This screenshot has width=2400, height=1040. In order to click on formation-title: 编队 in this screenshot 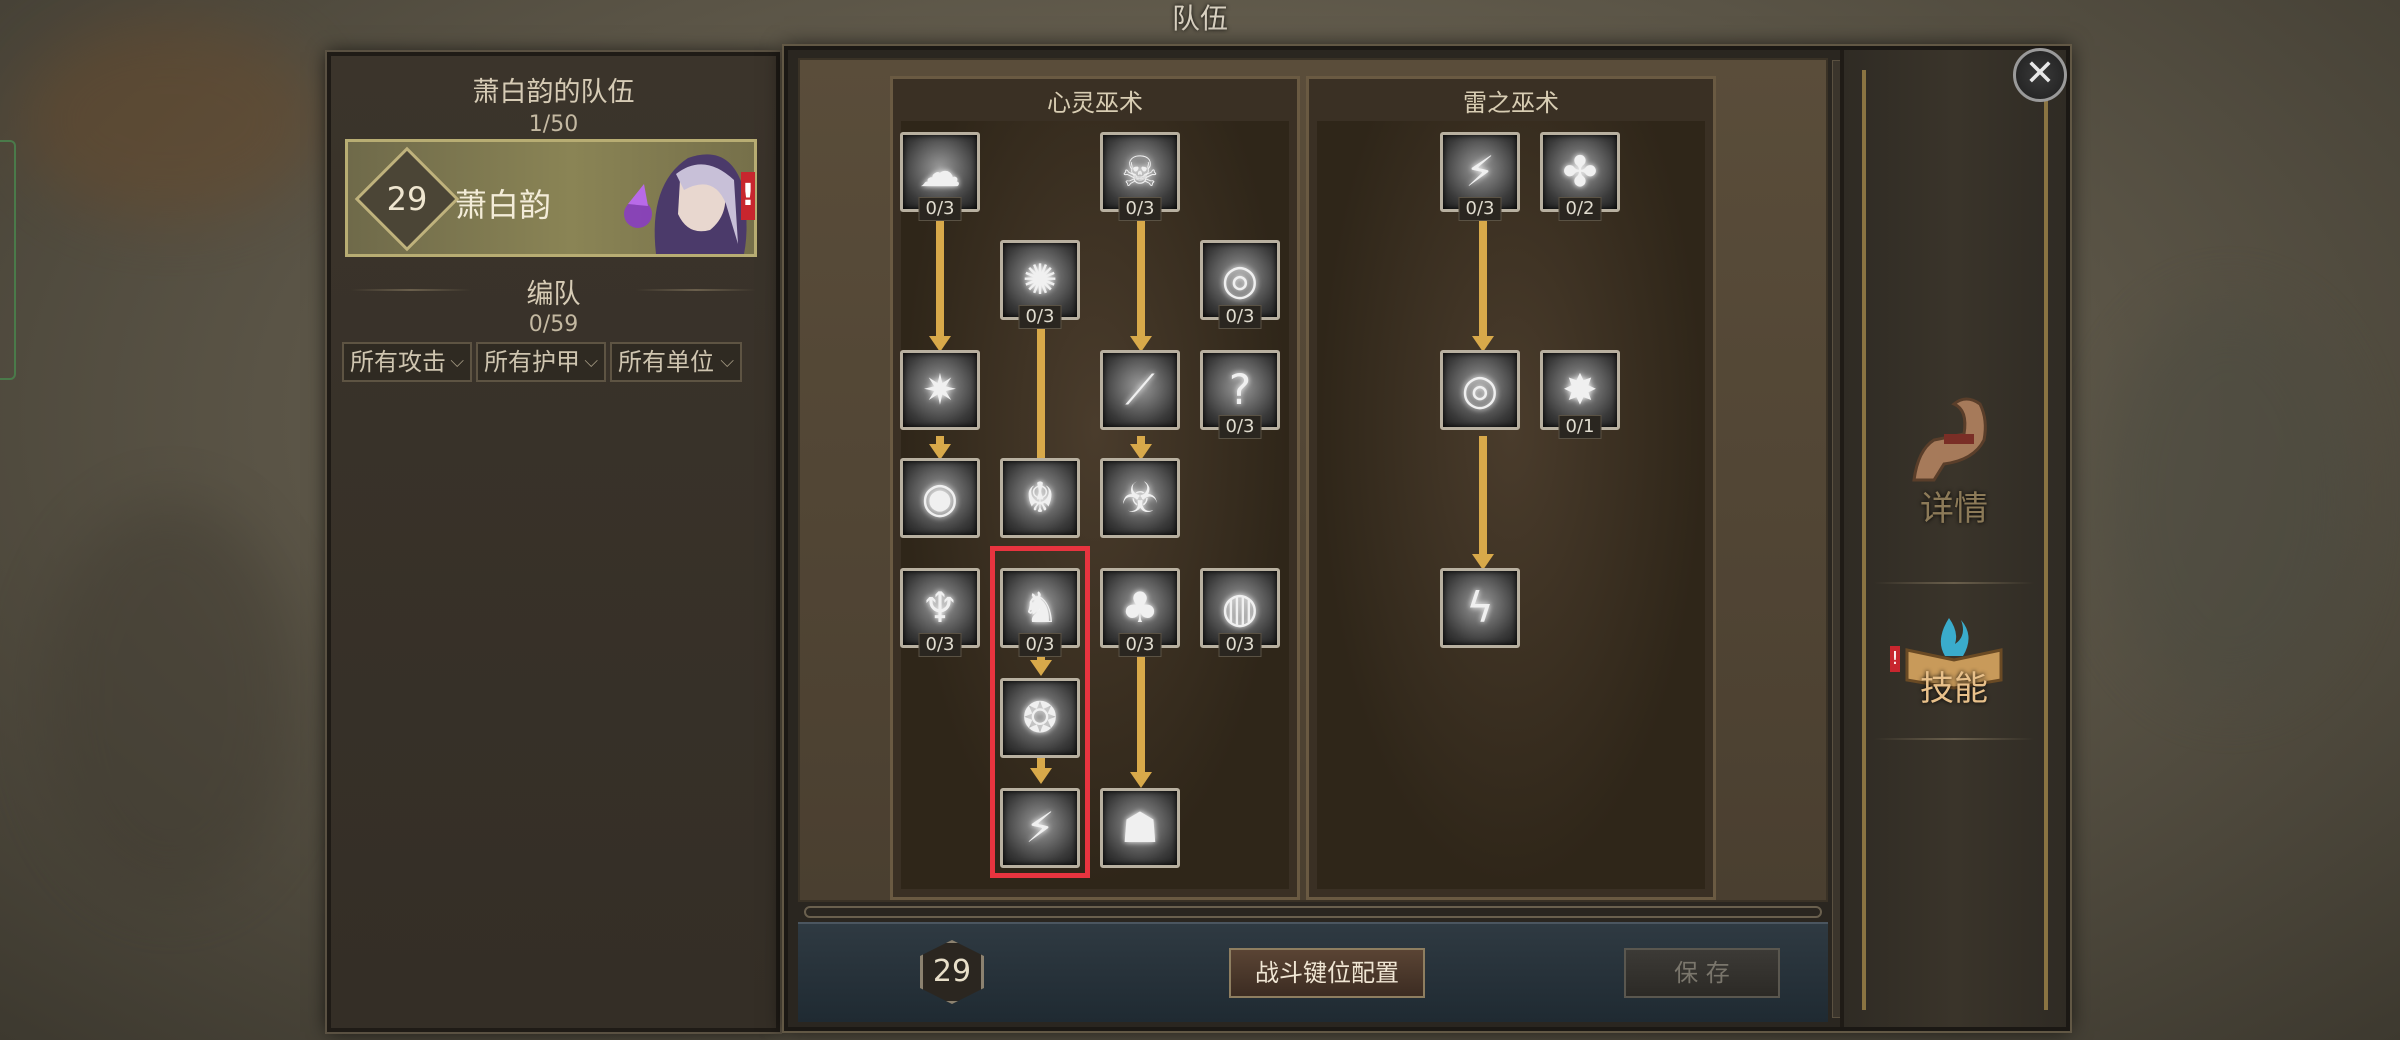, I will do `click(553, 294)`.